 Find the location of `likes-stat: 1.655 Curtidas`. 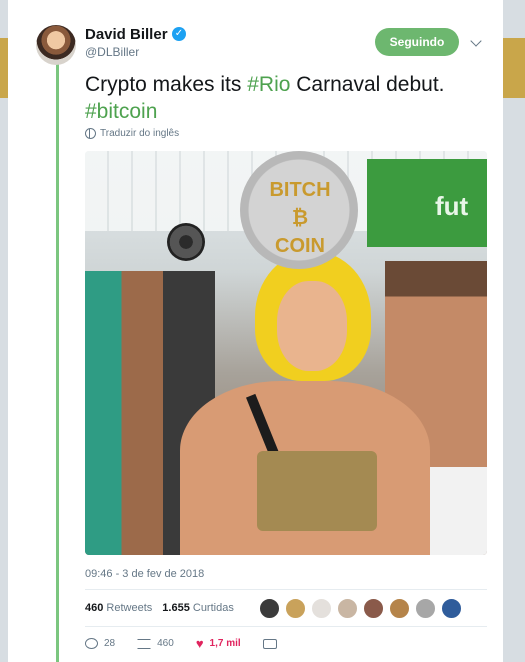

likes-stat: 1.655 Curtidas is located at coordinates (198, 608).